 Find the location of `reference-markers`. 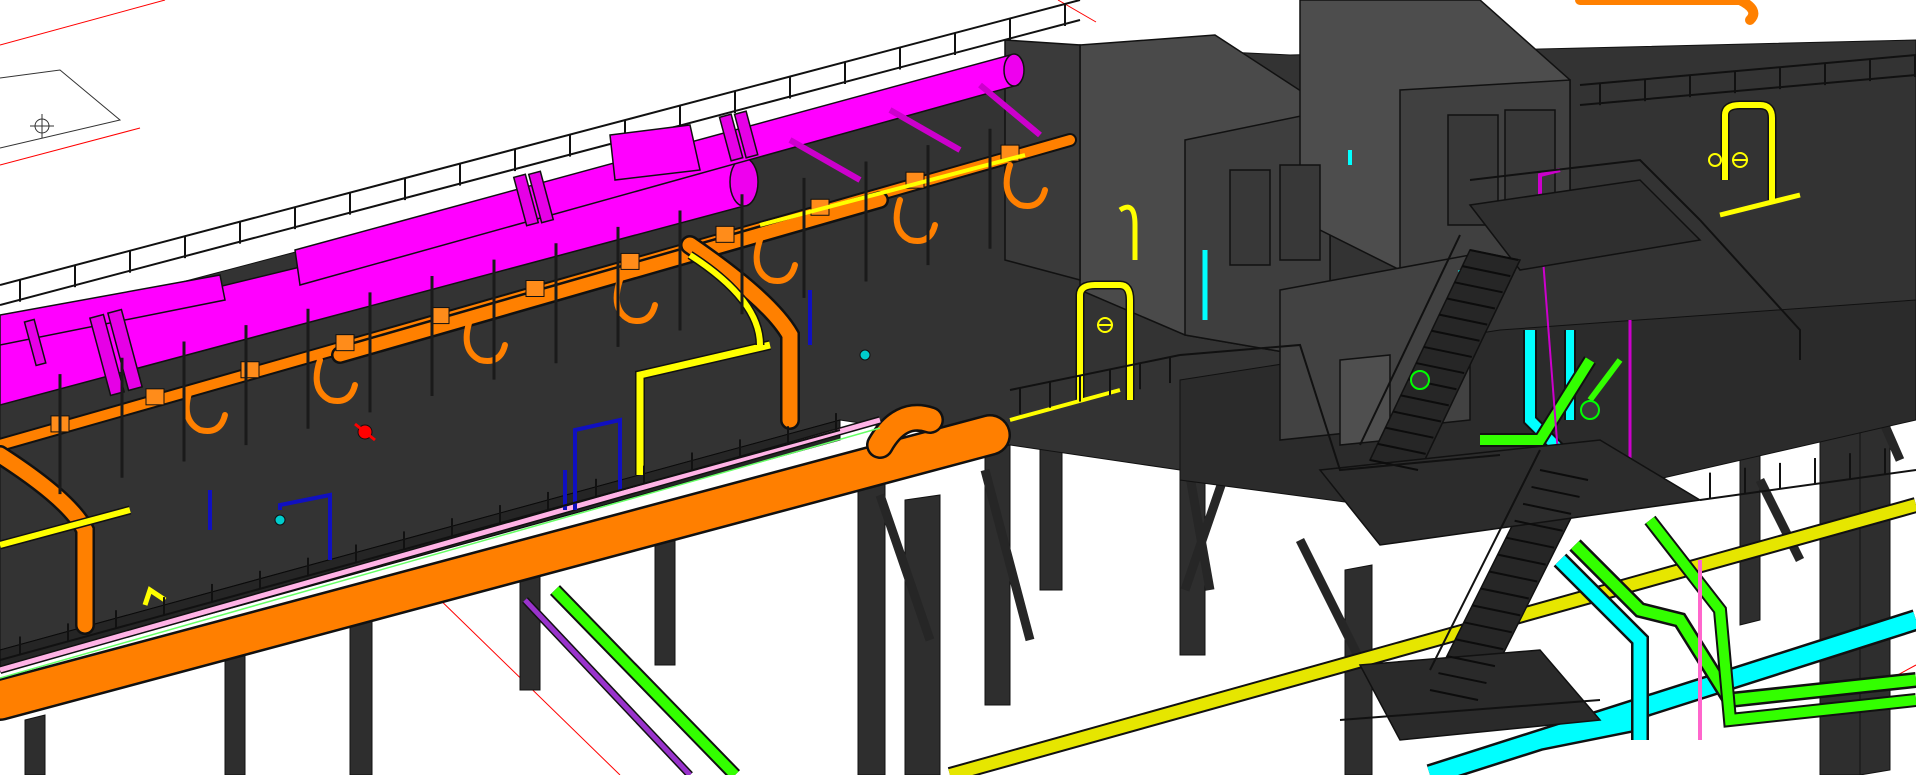

reference-markers is located at coordinates (61, 109).